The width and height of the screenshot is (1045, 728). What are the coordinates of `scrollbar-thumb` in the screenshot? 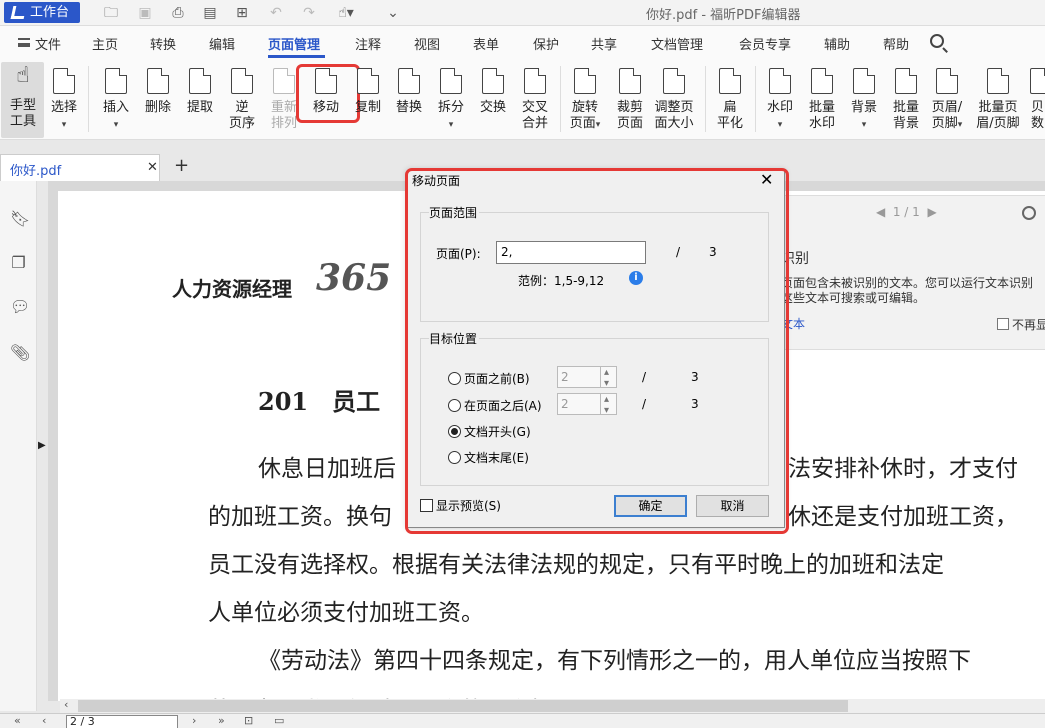 It's located at (463, 706).